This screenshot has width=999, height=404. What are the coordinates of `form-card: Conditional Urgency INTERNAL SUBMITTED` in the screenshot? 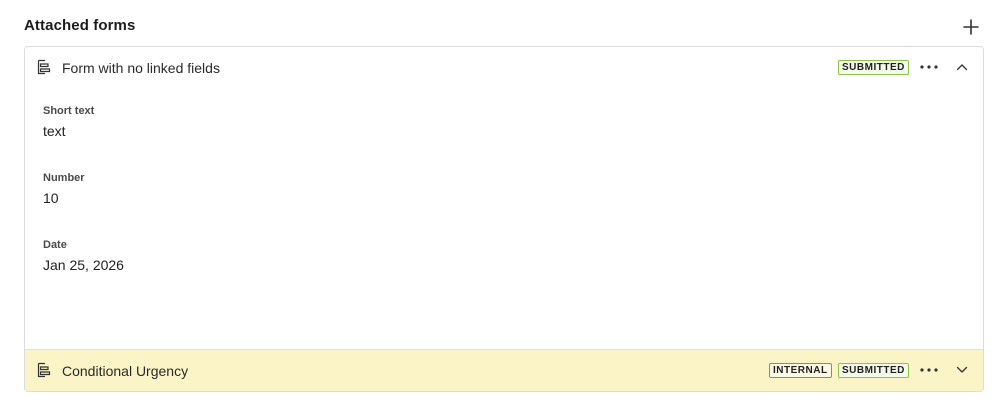 It's located at (504, 370).